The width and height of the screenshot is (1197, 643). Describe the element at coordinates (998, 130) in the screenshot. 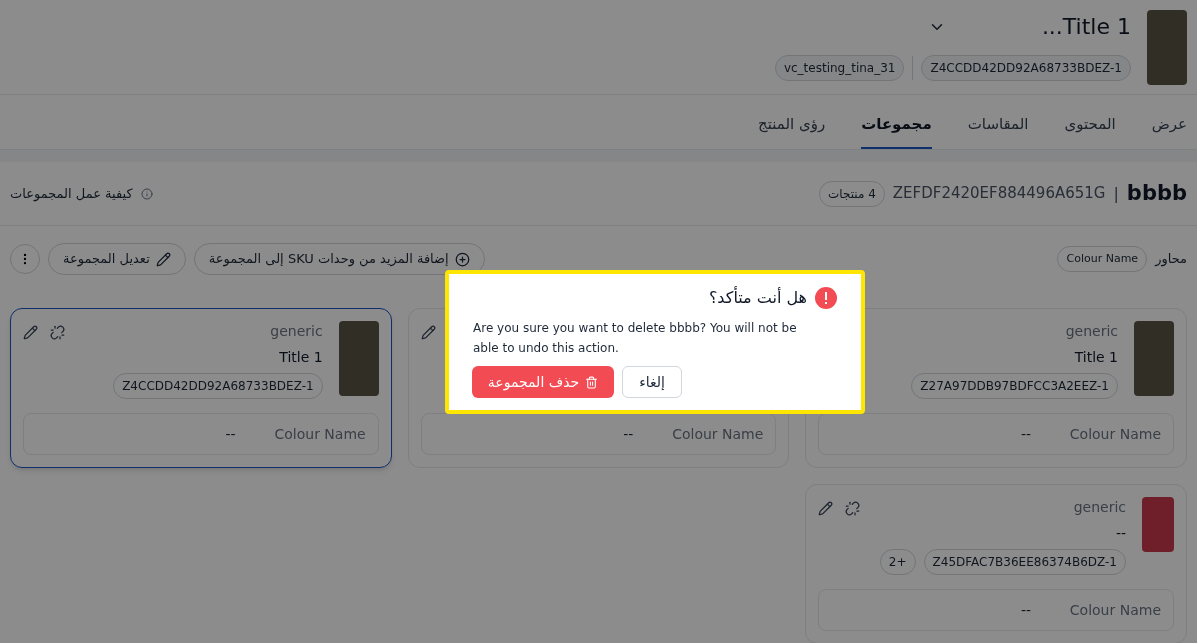

I see `tab: المقاسات` at that location.